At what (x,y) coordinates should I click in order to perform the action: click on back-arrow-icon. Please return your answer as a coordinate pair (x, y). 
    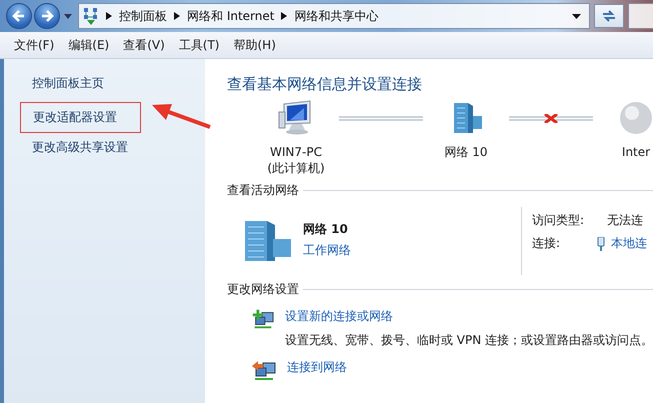
    Looking at the image, I should click on (19, 16).